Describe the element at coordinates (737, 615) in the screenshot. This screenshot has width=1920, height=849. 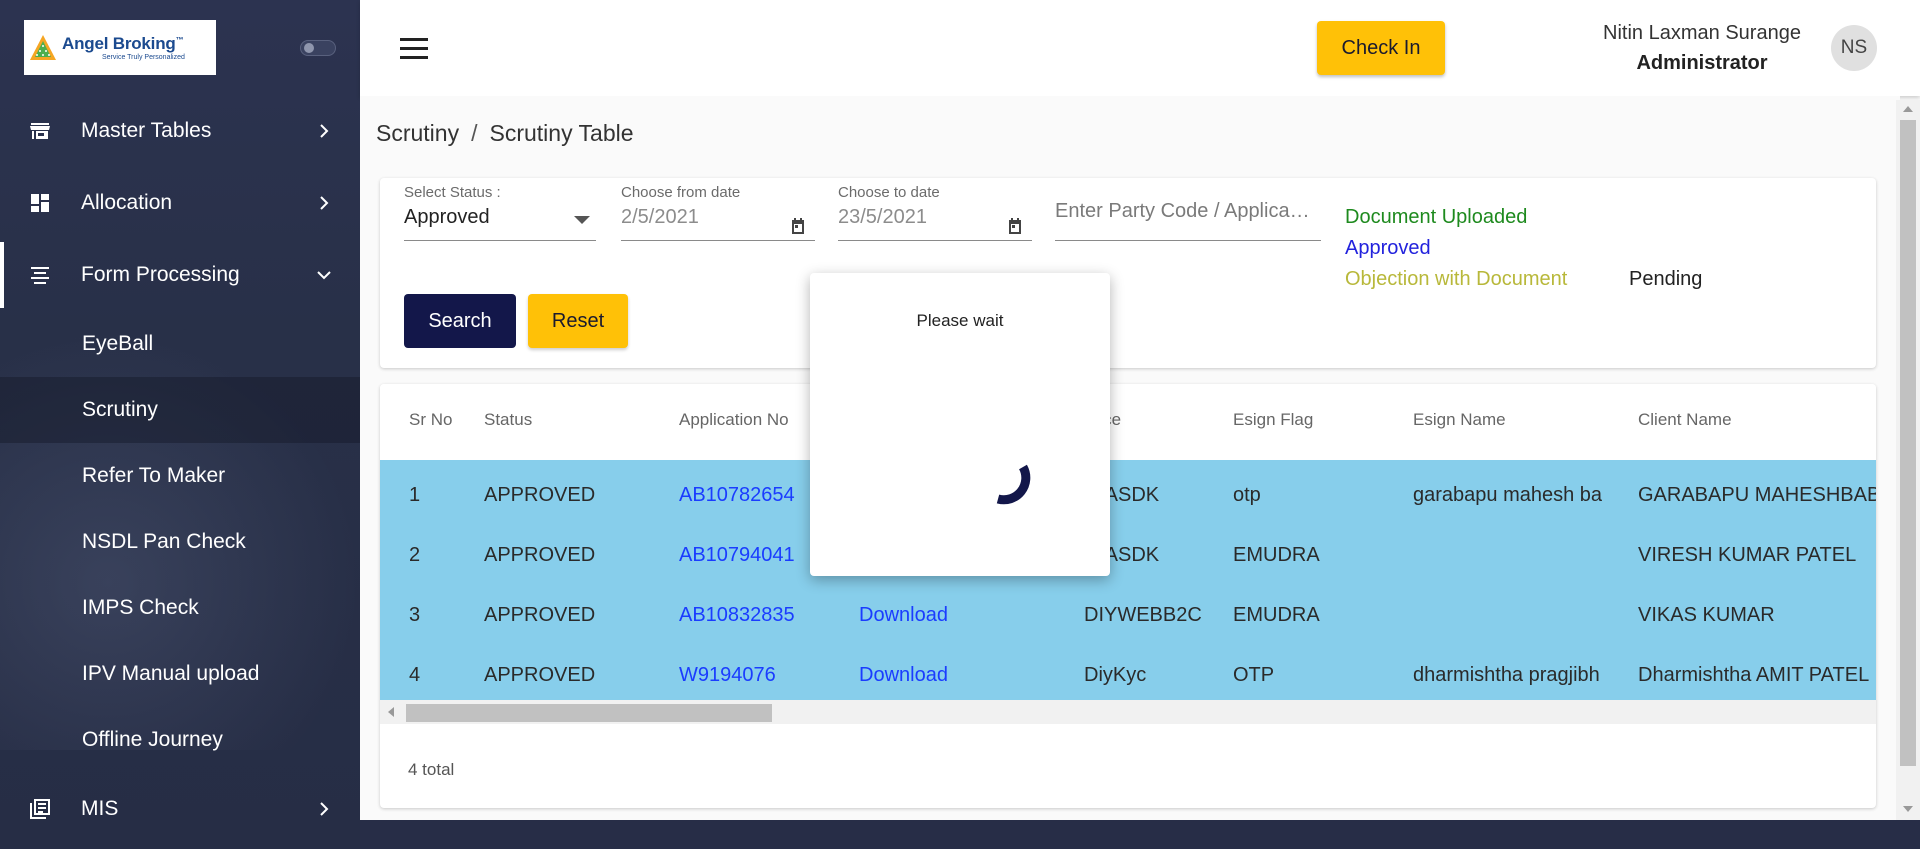
I see `cell-application-link: AB10832835` at that location.